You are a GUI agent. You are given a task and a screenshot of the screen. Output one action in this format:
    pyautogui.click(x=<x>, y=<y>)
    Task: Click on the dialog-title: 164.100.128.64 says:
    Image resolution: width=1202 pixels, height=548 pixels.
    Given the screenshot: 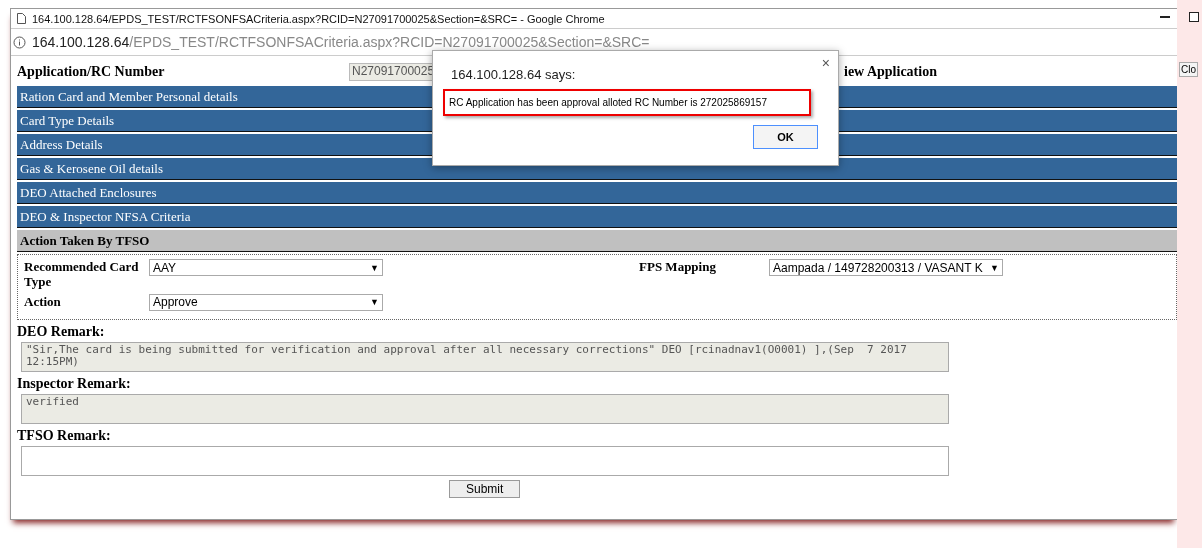 What is the action you would take?
    pyautogui.click(x=513, y=74)
    